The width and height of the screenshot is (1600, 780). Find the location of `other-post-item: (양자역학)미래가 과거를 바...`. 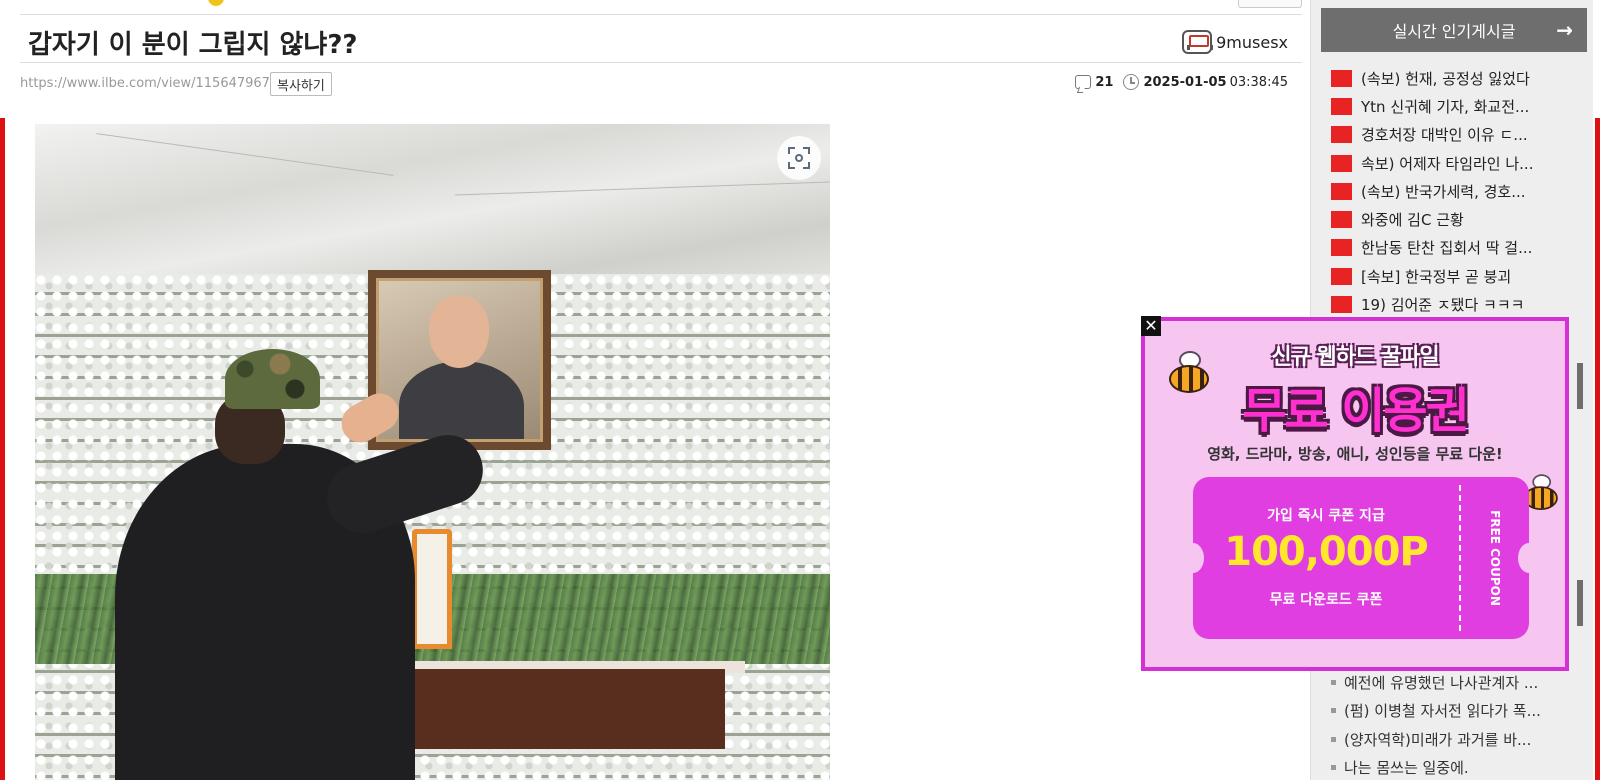

other-post-item: (양자역학)미래가 과거를 바... is located at coordinates (1456, 739).